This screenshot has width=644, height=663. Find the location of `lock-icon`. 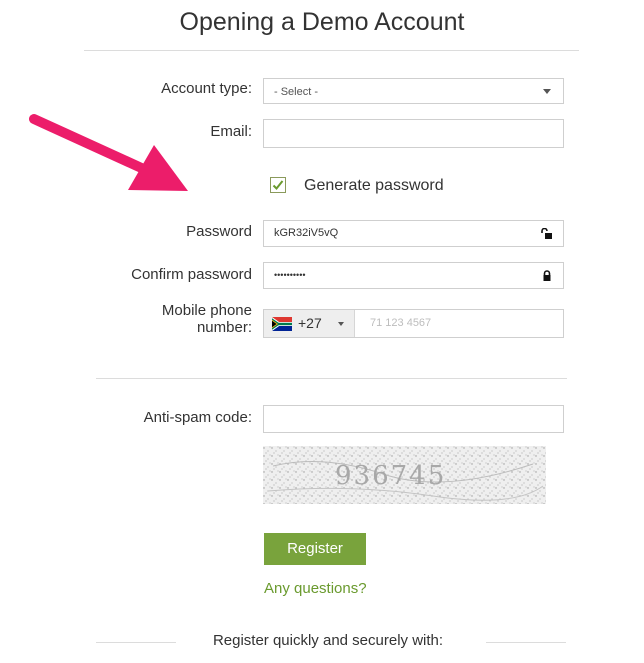

lock-icon is located at coordinates (547, 275).